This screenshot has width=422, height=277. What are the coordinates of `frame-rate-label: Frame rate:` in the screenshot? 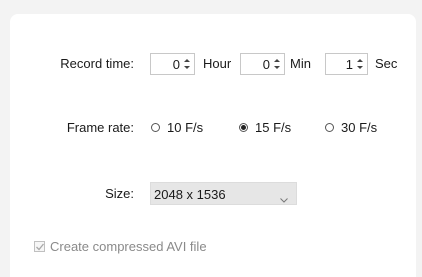 It's located at (100, 127).